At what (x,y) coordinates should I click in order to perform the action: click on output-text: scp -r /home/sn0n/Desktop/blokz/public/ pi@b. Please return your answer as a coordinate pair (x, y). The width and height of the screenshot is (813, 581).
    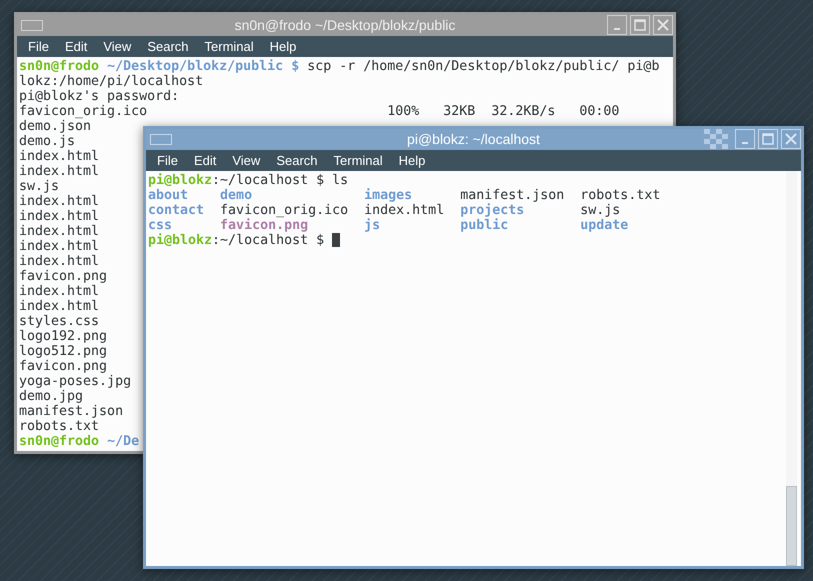
    Looking at the image, I should click on (483, 66).